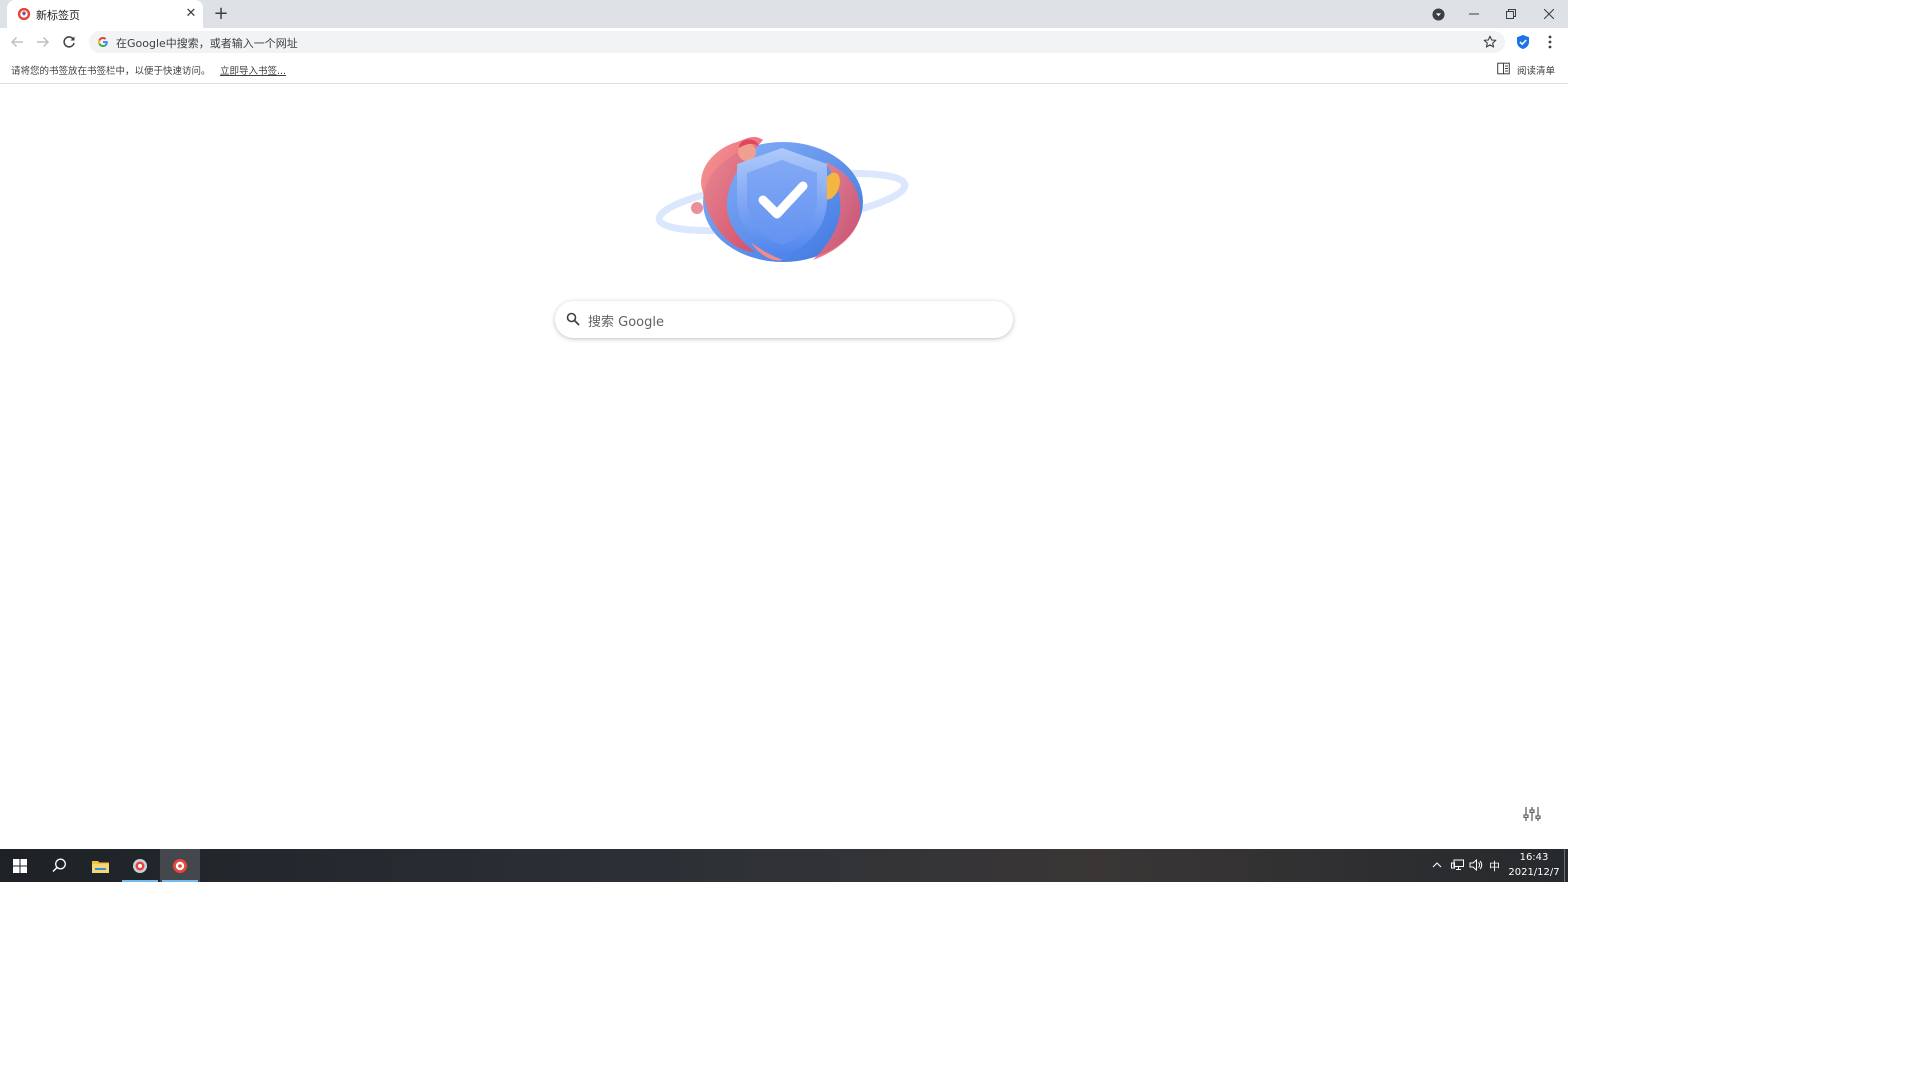 This screenshot has width=1920, height=1080. I want to click on network-status-button, so click(1457, 865).